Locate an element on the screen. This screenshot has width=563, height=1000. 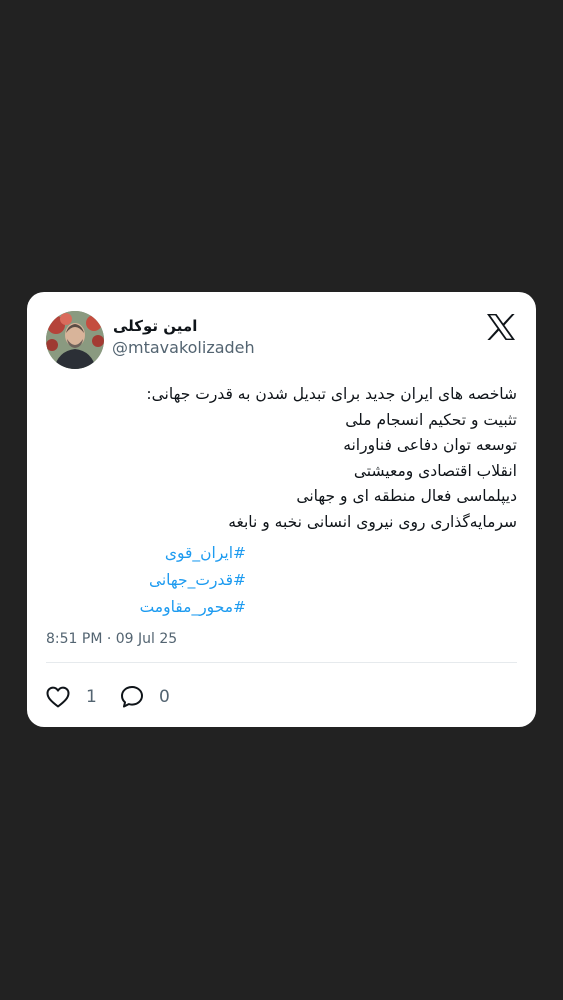
reply-count: 0 is located at coordinates (164, 697).